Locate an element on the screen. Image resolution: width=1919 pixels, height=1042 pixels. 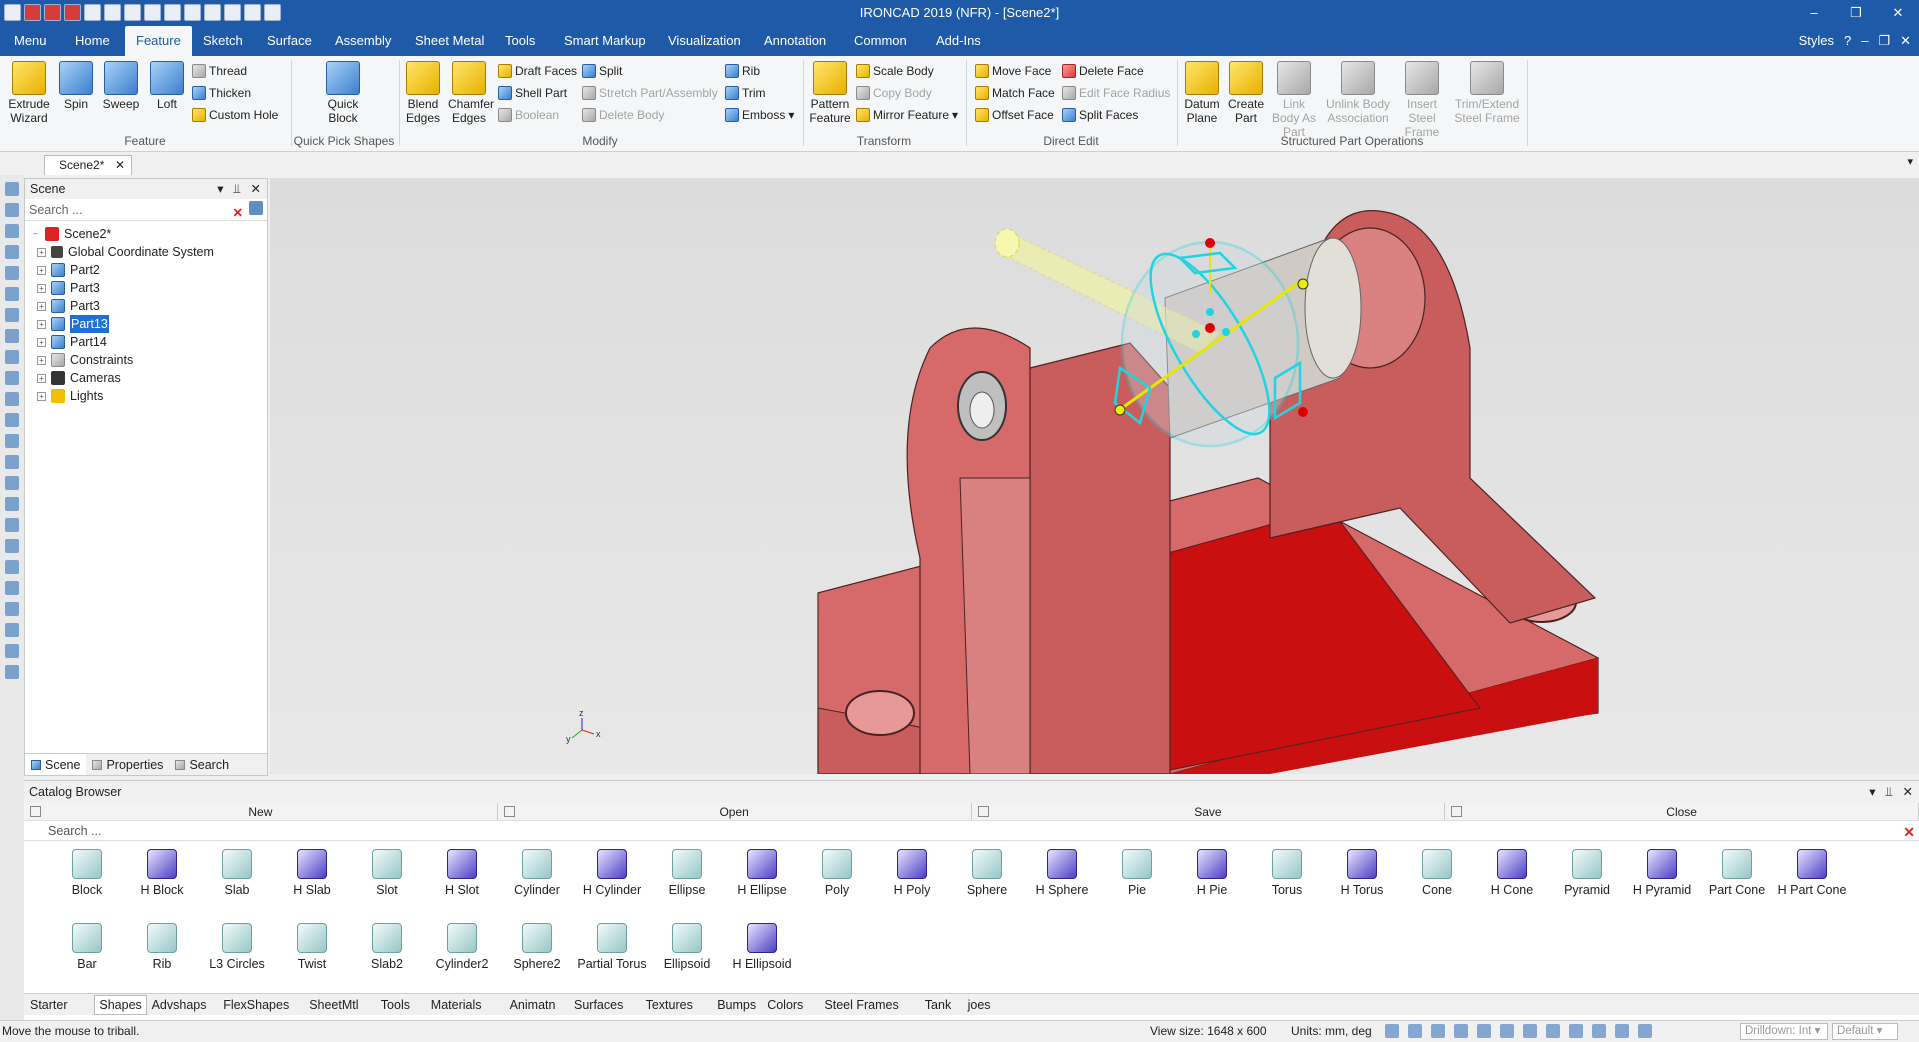
catalog-tab-starter: Starter is located at coordinates (49, 1005).